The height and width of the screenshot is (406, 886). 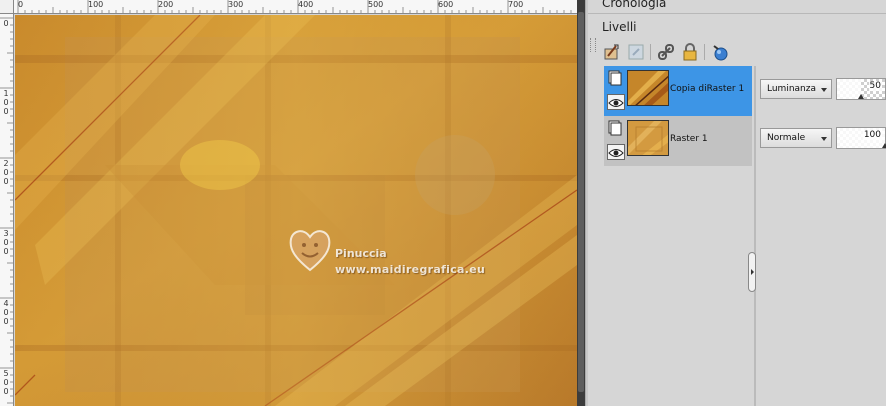 What do you see at coordinates (407, 255) in the screenshot?
I see `watermark: Pinuccia www.maidiregrafica.eu` at bounding box center [407, 255].